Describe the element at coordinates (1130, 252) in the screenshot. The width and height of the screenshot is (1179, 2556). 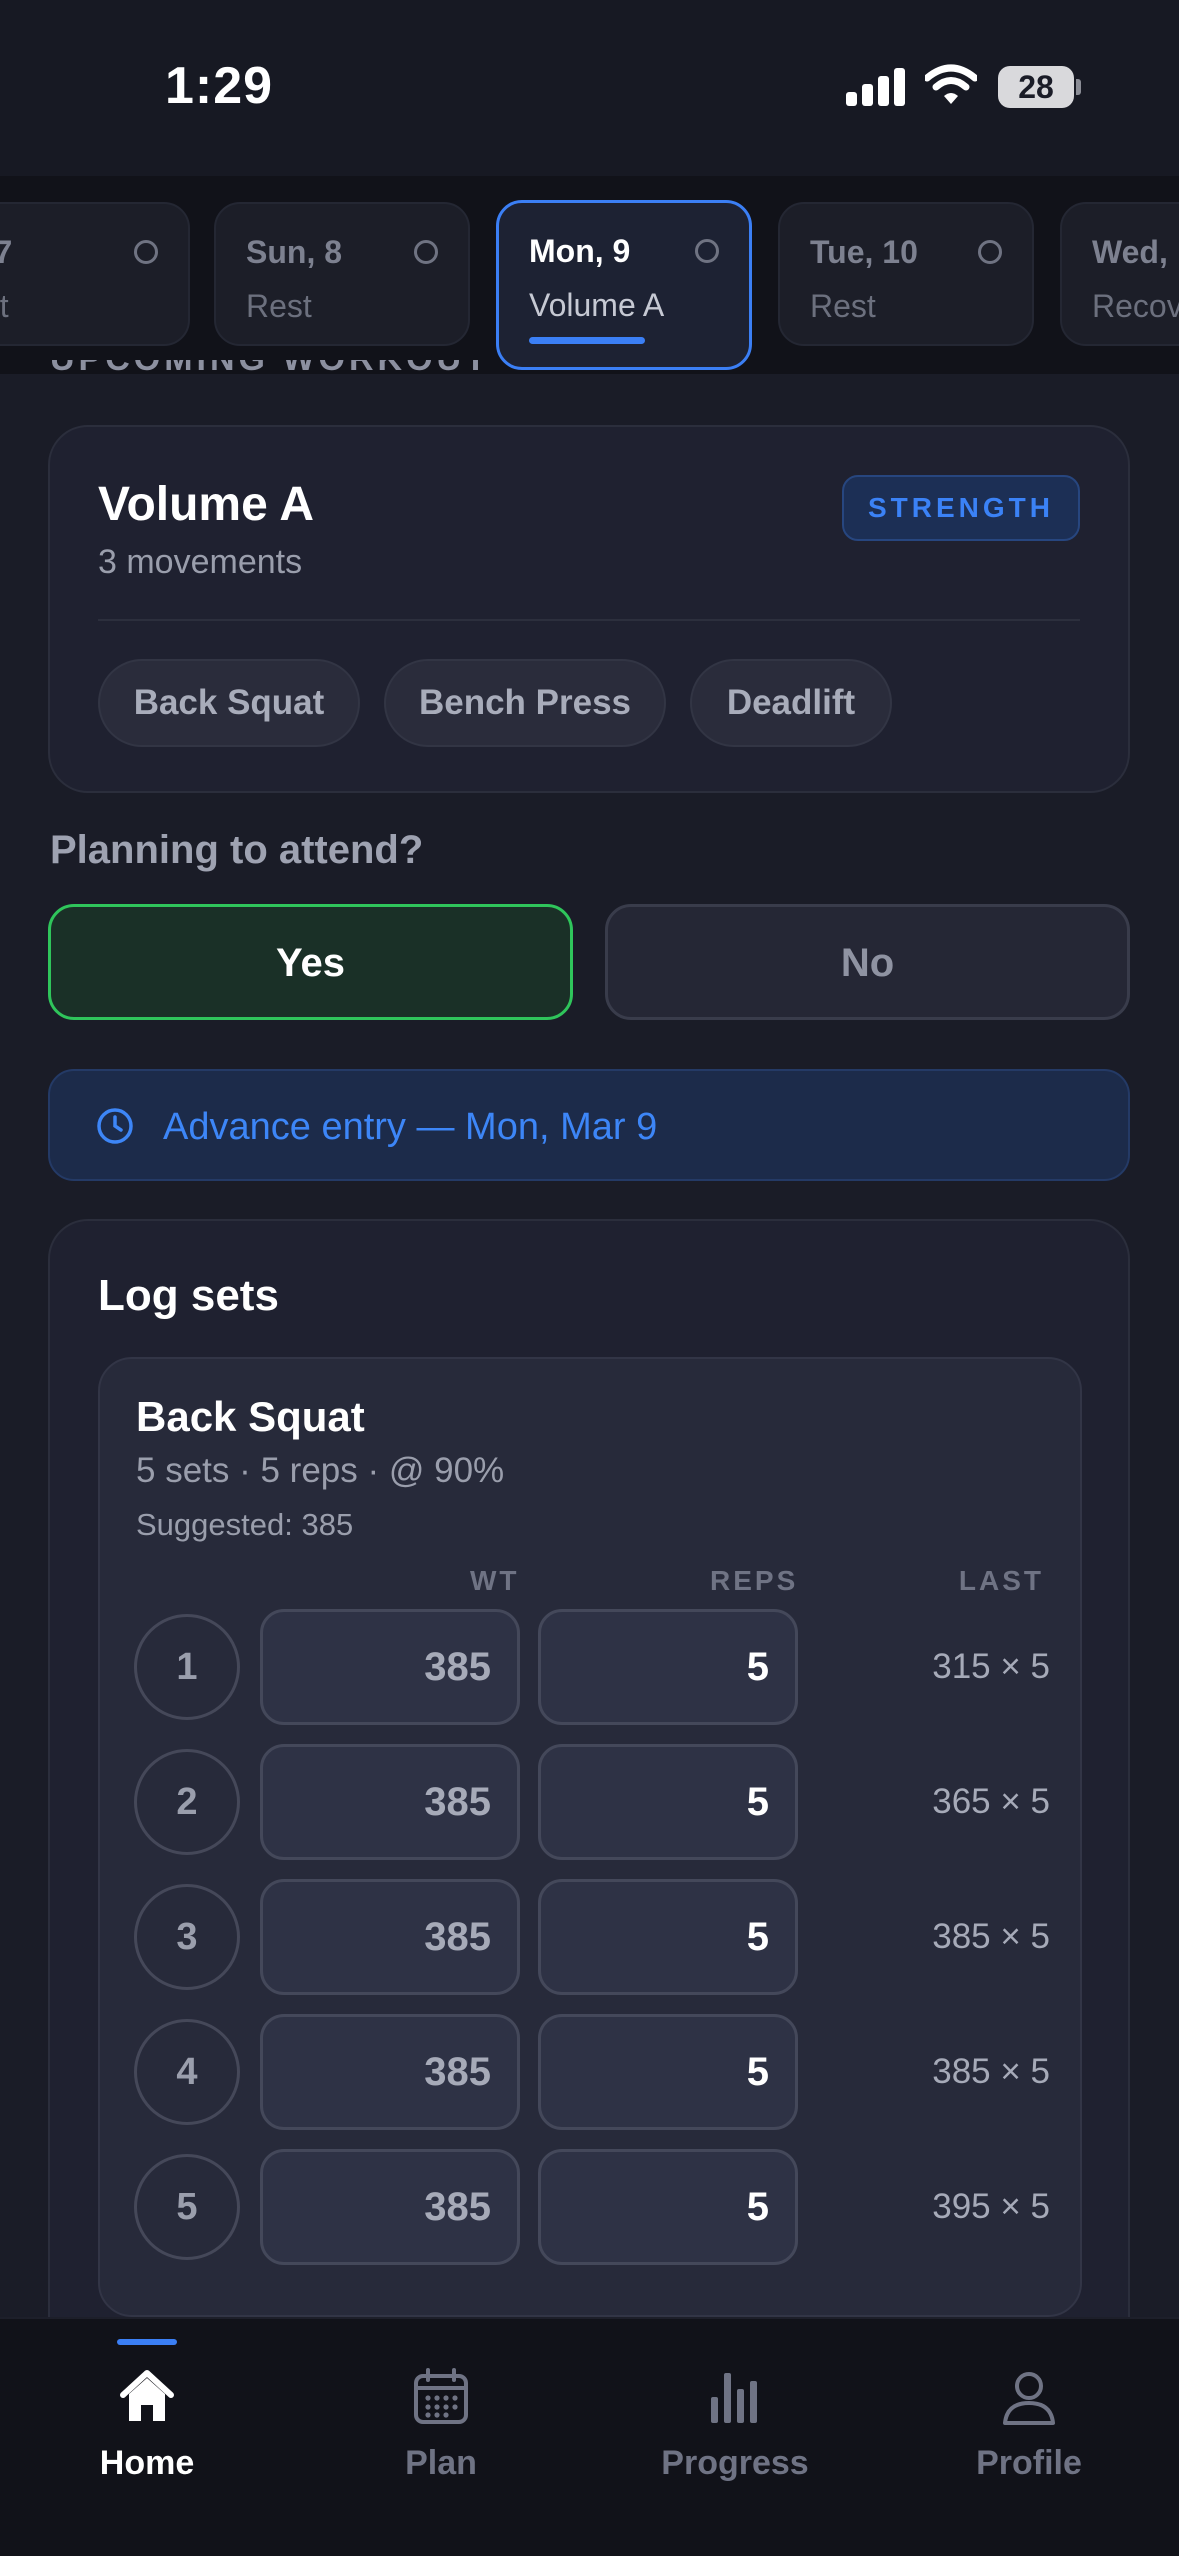
I see `date-label: Wed,` at that location.